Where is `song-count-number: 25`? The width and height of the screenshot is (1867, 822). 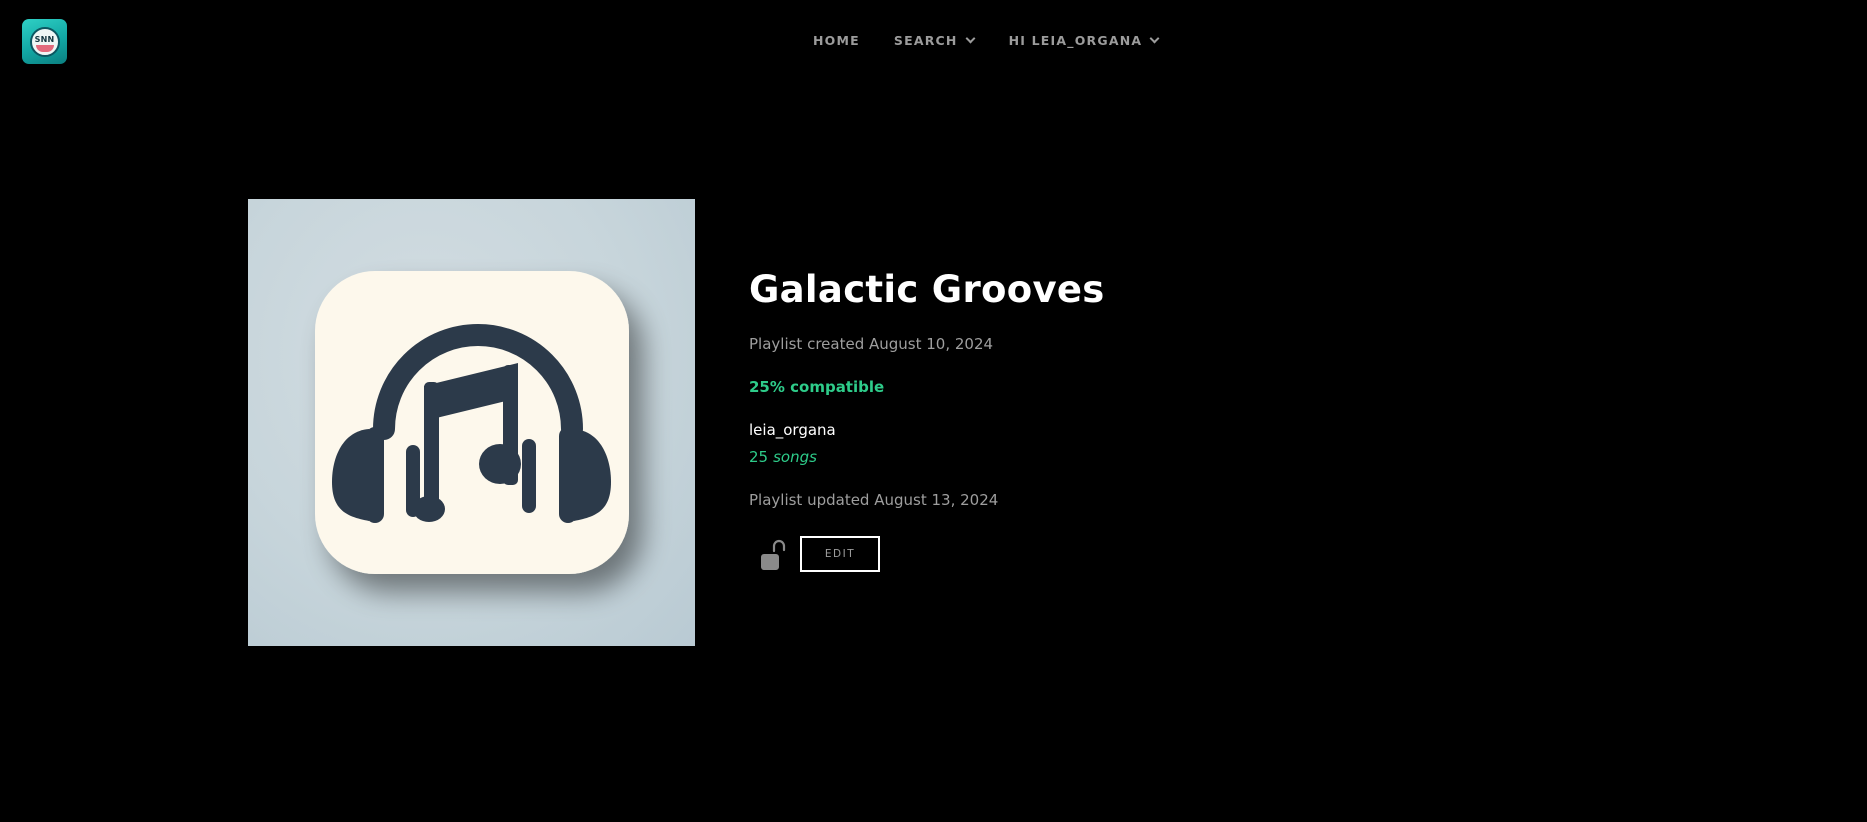 song-count-number: 25 is located at coordinates (759, 457).